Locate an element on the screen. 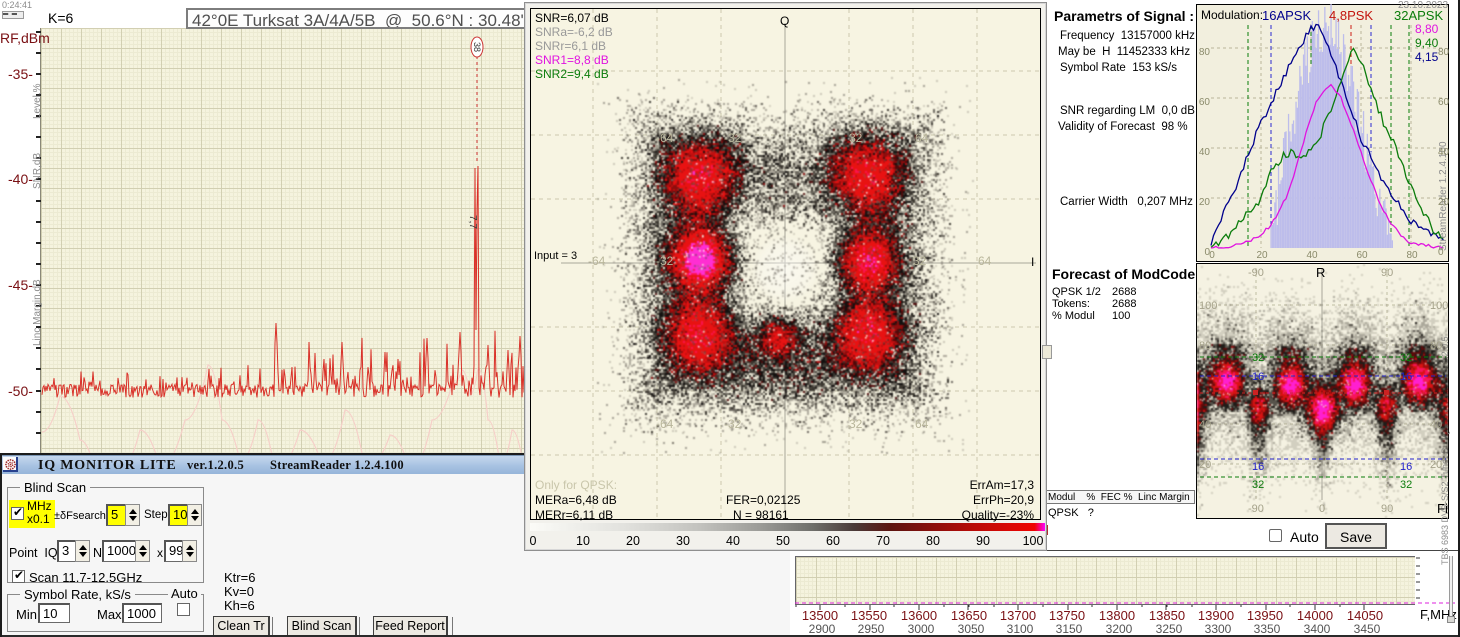 This screenshot has height=637, width=1460. svg-text: Fi is located at coordinates (1442, 508).